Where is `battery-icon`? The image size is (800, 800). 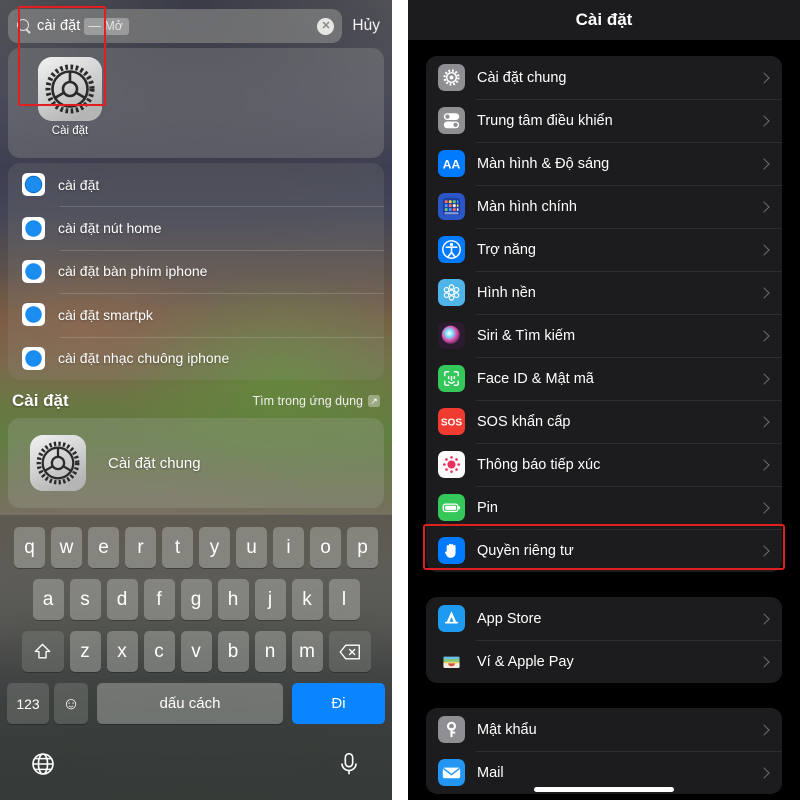
battery-icon is located at coordinates (451, 507).